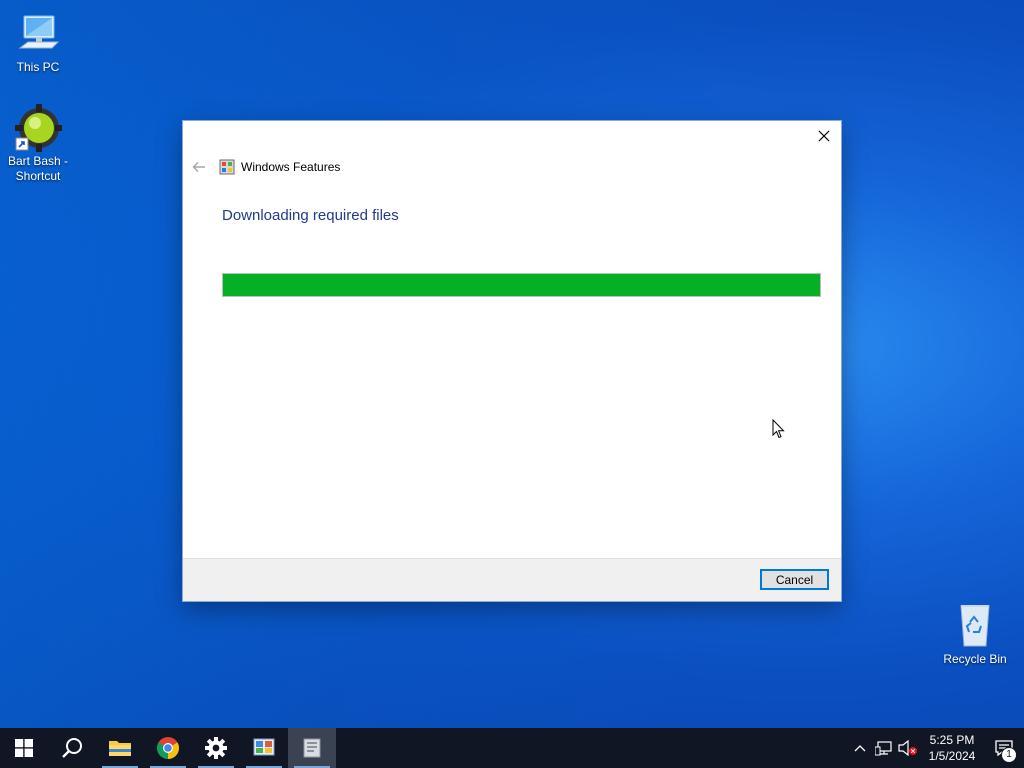 This screenshot has width=1024, height=768. Describe the element at coordinates (38, 34) in the screenshot. I see `computer-icon` at that location.